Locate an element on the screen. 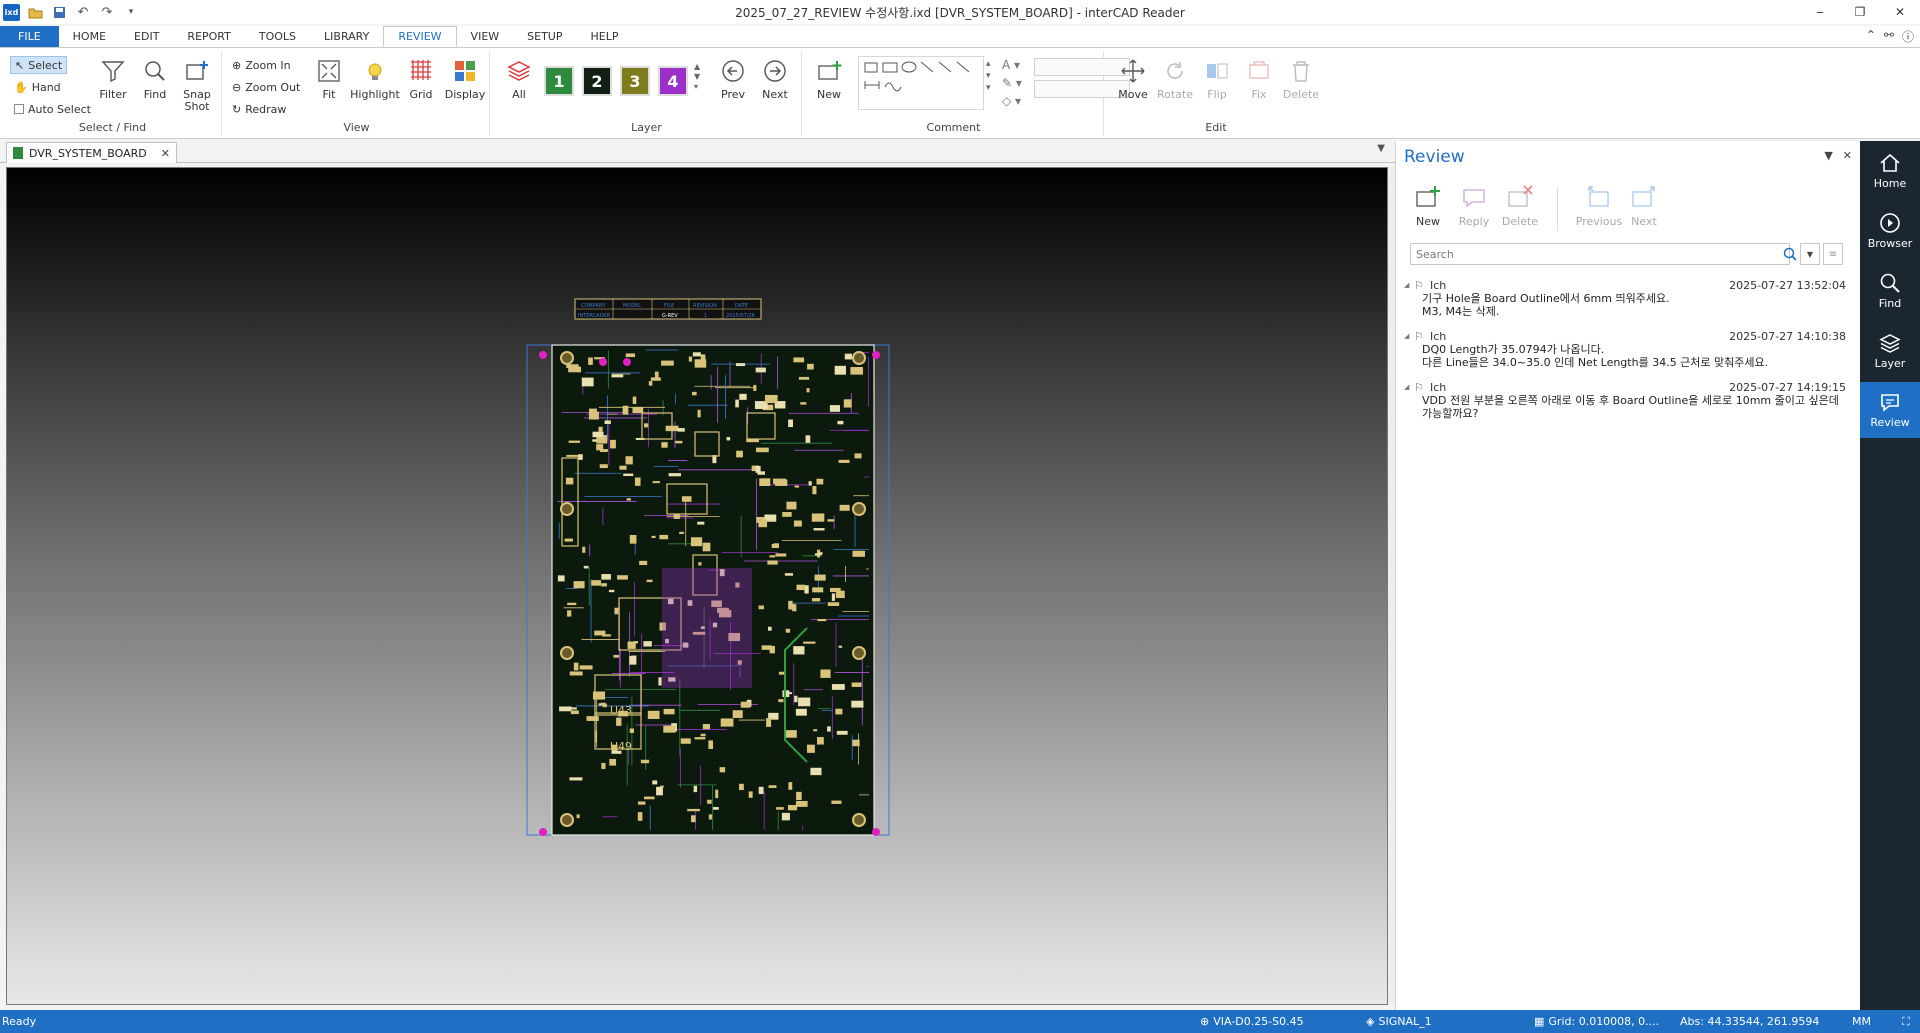 The width and height of the screenshot is (1920, 1033). fix-button: Fix is located at coordinates (1259, 78).